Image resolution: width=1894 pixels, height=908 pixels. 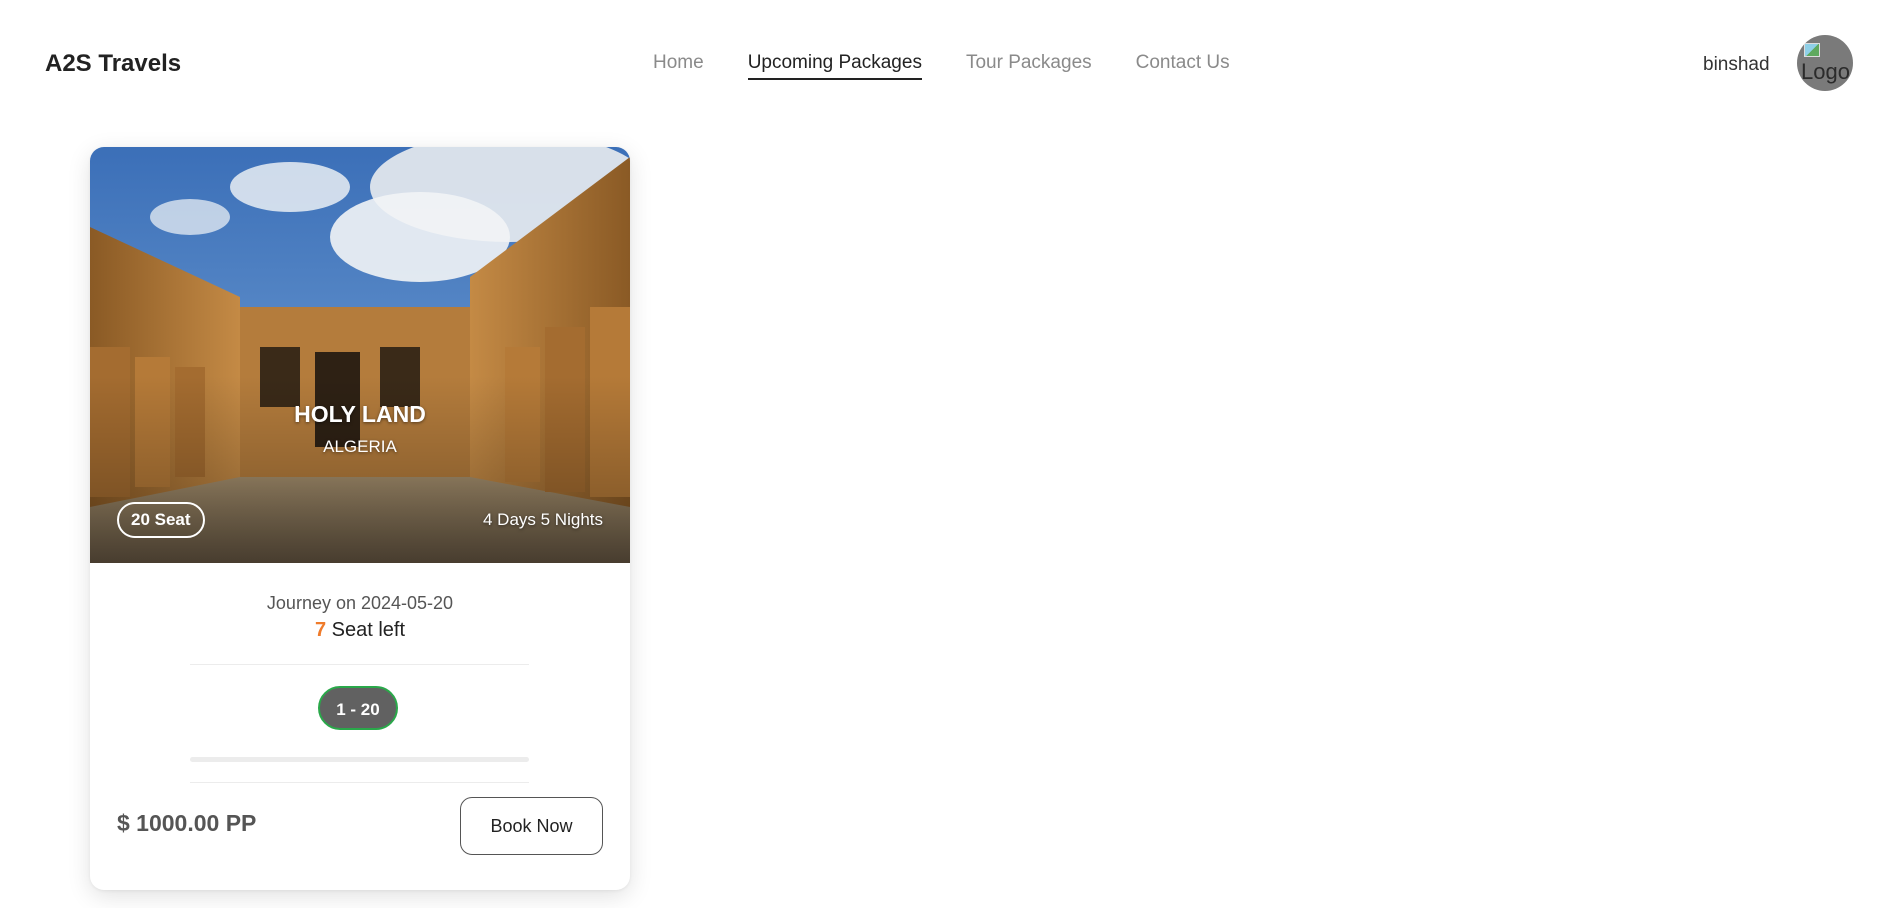 What do you see at coordinates (1183, 66) in the screenshot?
I see `nav-contact-us: Contact Us` at bounding box center [1183, 66].